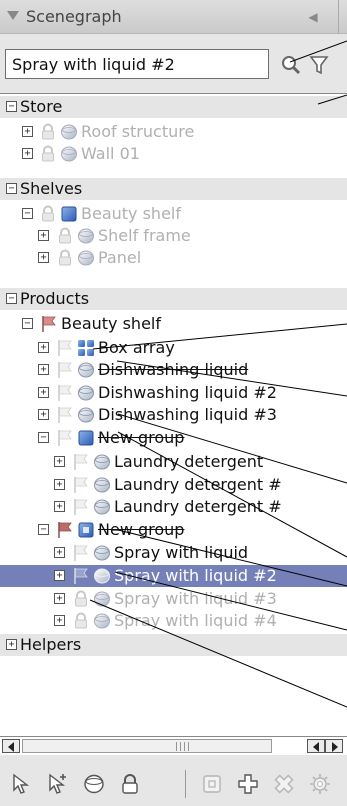 This screenshot has height=806, width=347. Describe the element at coordinates (248, 784) in the screenshot. I see `add-icon` at that location.